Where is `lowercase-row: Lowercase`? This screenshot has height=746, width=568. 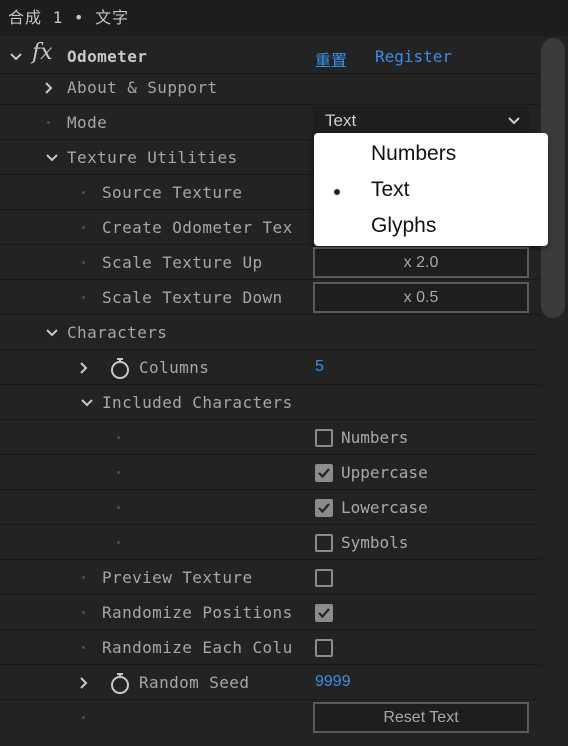
lowercase-row: Lowercase is located at coordinates (270, 508).